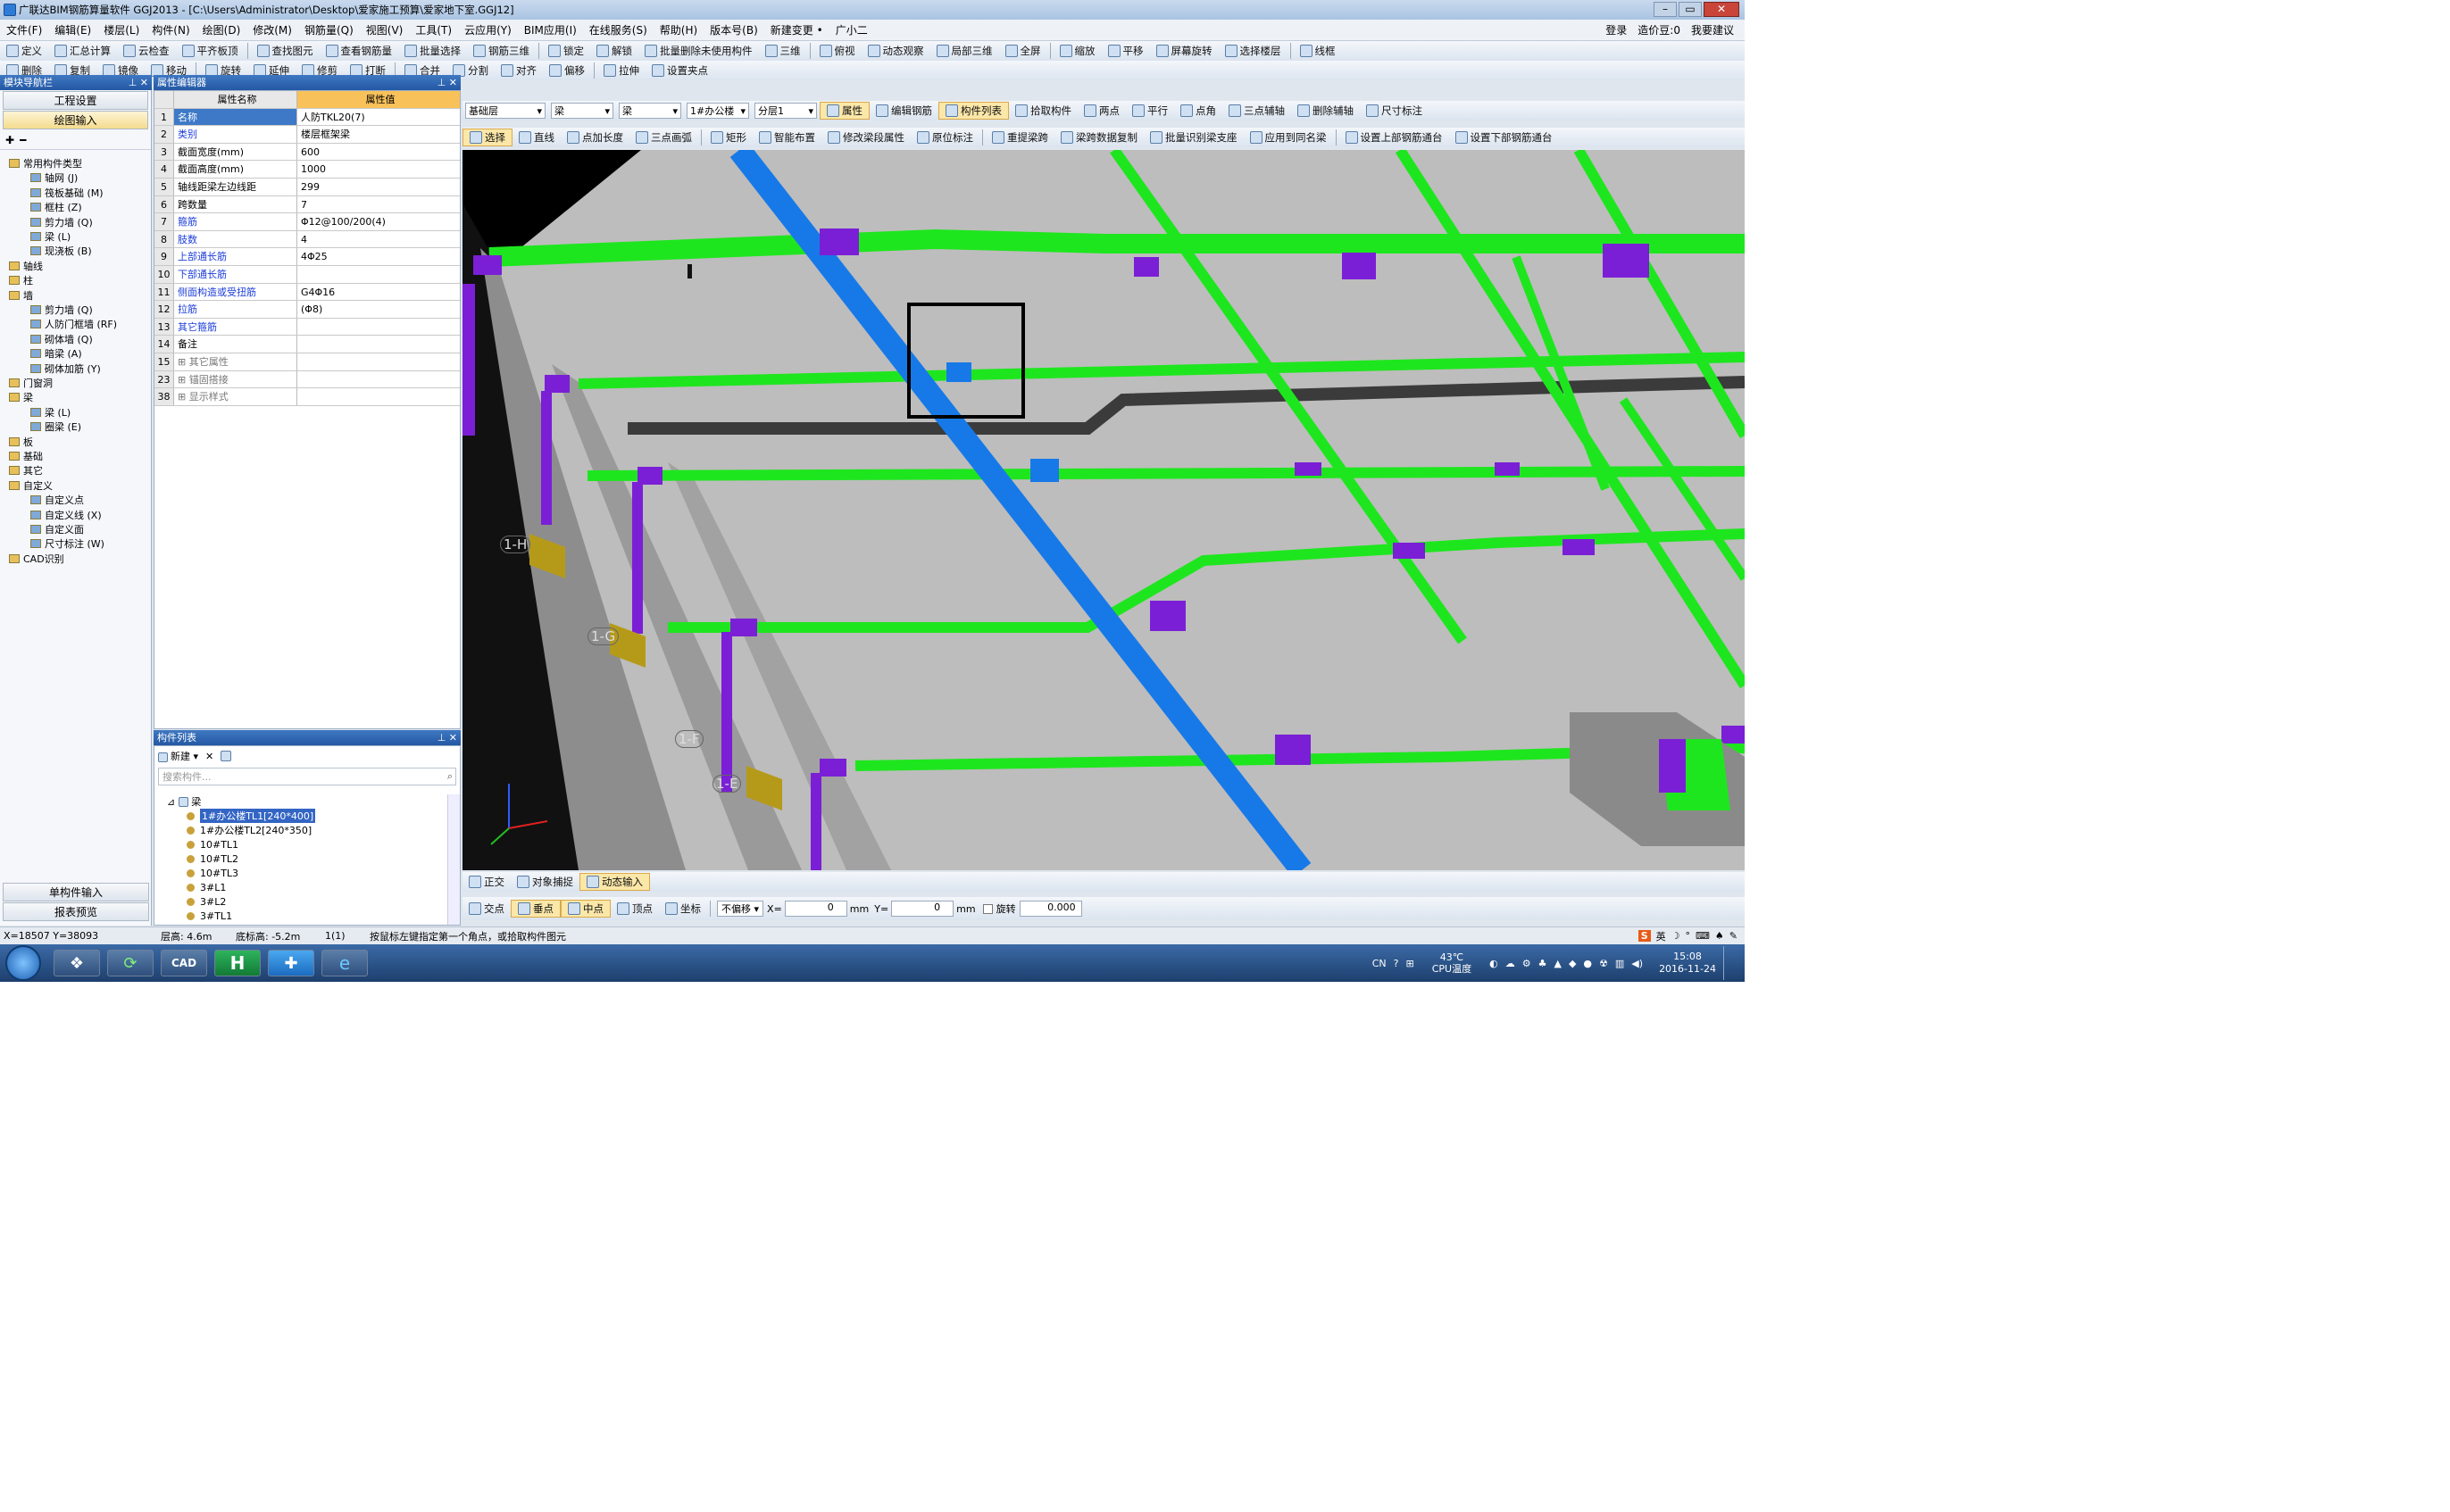 This screenshot has width=2450, height=1512. Describe the element at coordinates (345, 963) in the screenshot. I see `taskbar-ie: e` at that location.